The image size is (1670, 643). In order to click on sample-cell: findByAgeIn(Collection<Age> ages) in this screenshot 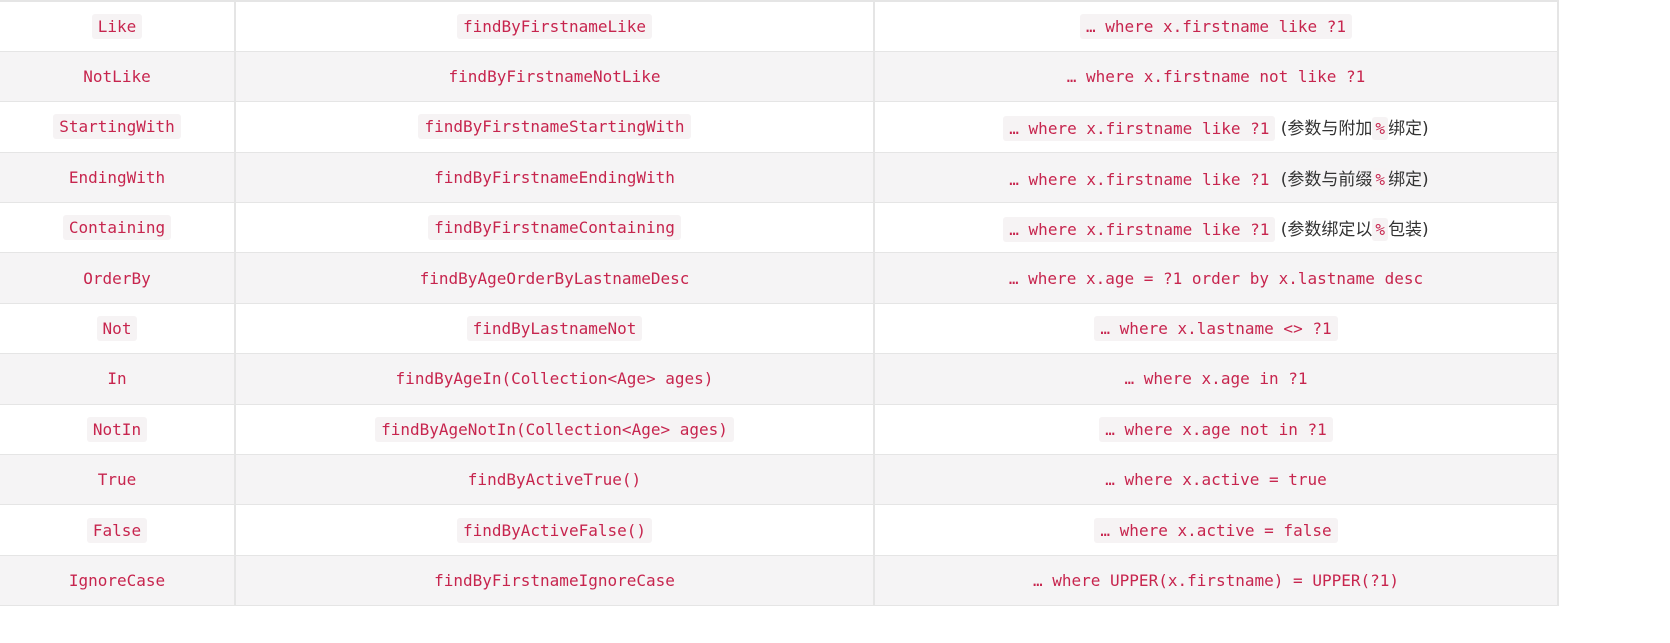, I will do `click(554, 379)`.